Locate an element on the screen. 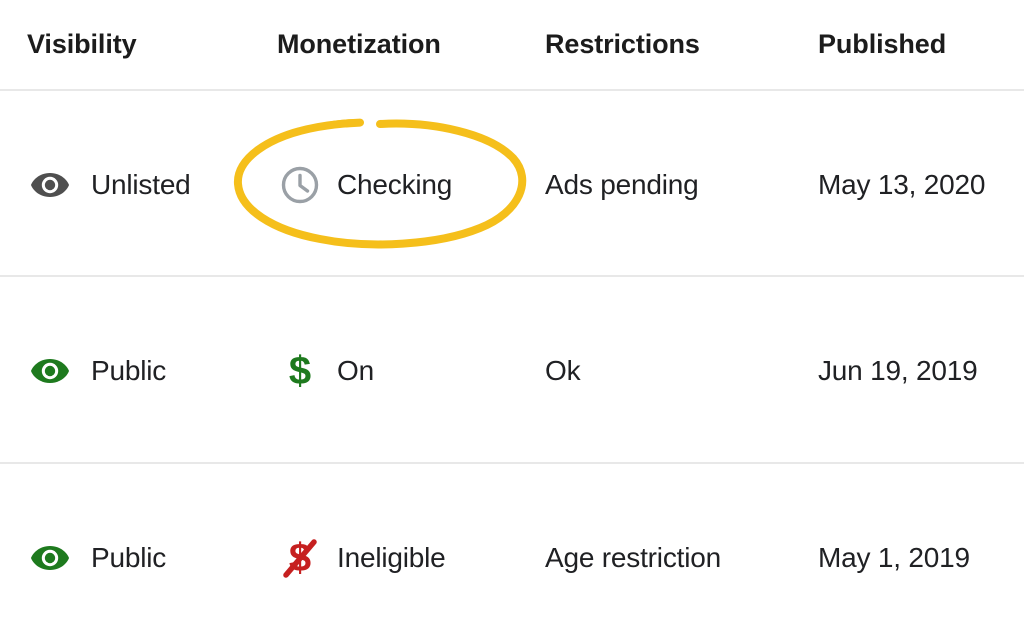 The height and width of the screenshot is (629, 1024). restrictions-label: Ads pending is located at coordinates (622, 184).